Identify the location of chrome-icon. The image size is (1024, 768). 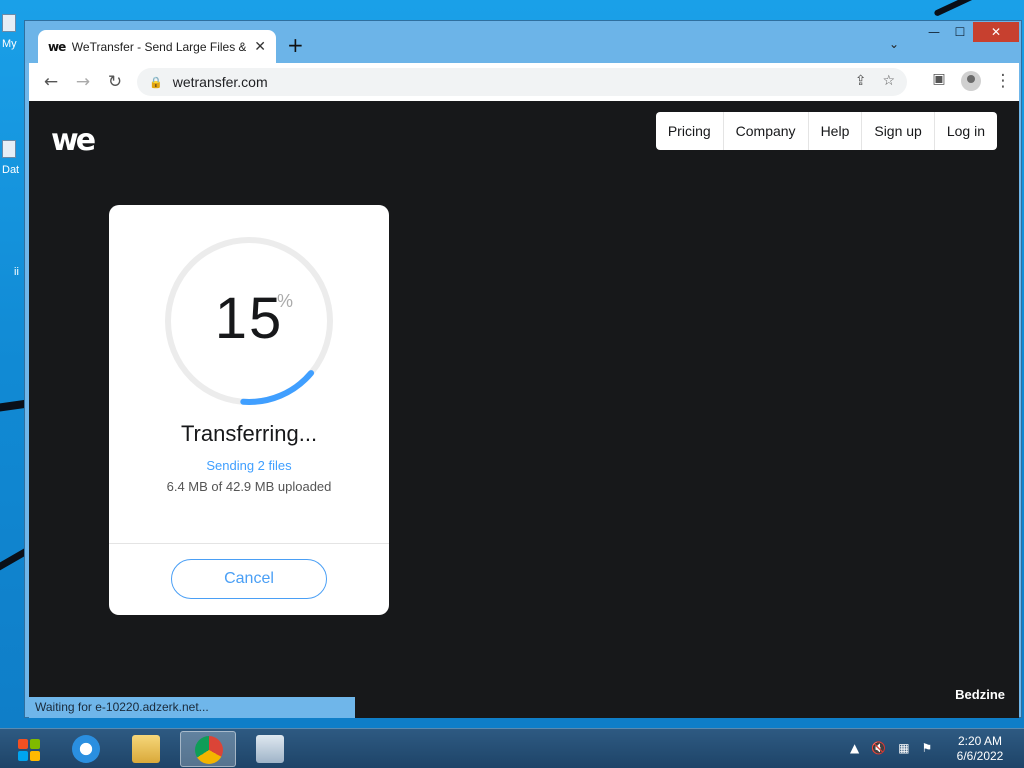
(209, 750).